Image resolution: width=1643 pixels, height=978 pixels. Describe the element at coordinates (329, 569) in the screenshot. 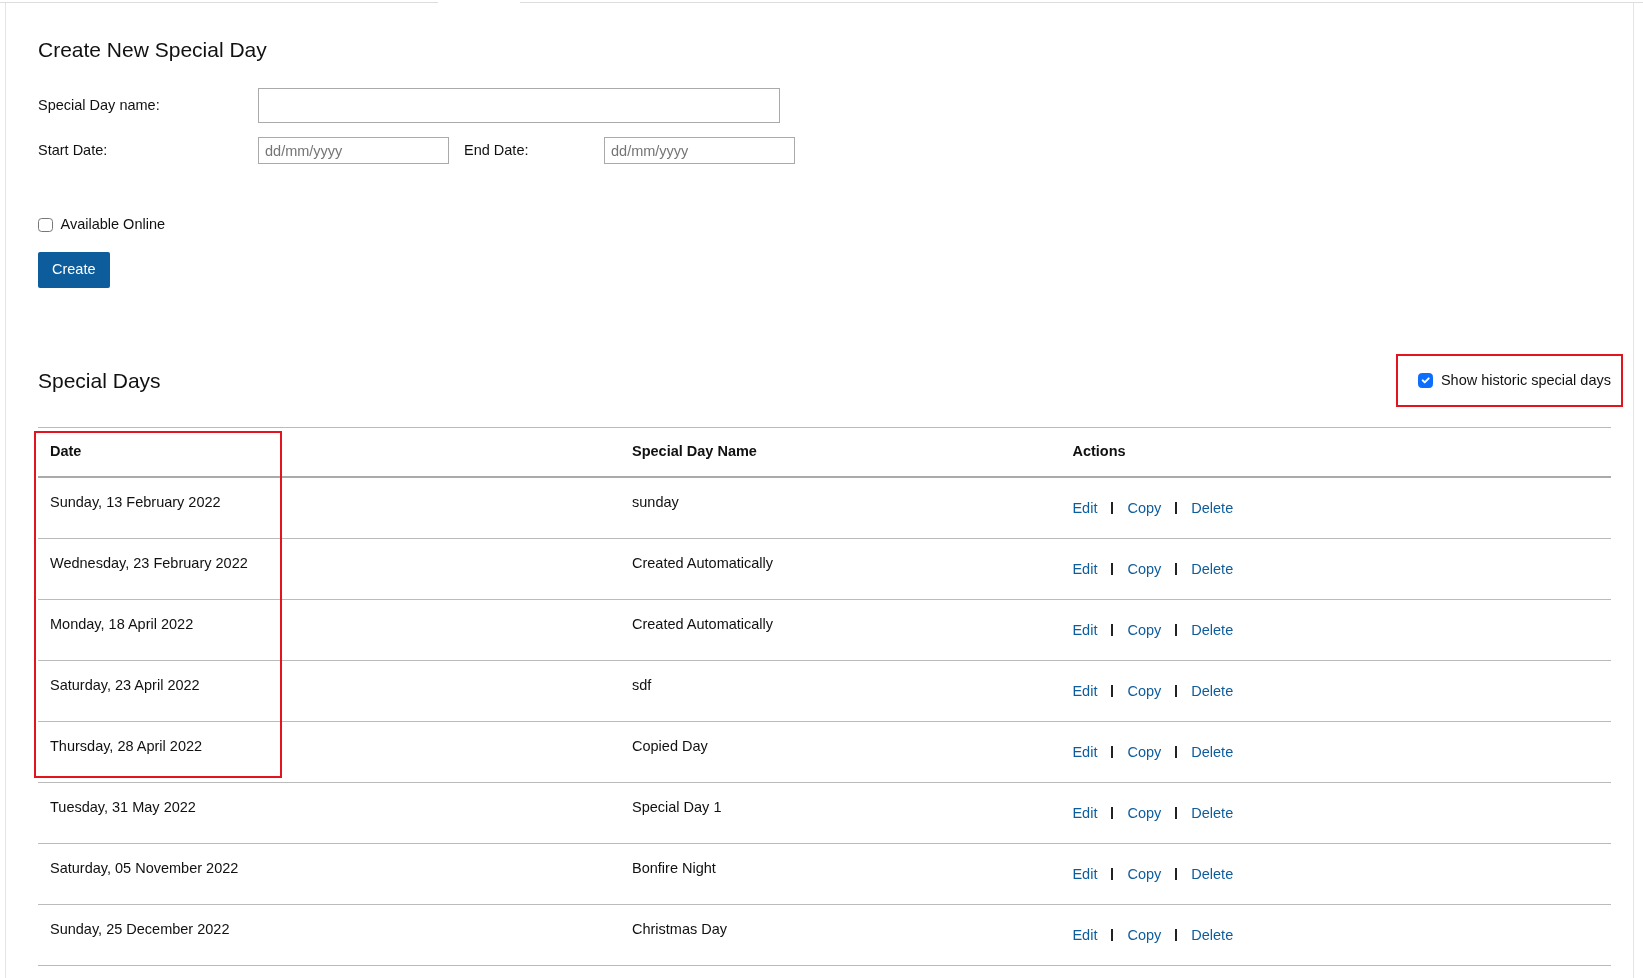

I see `date-cell: Wednesday, 23 February 2022` at that location.